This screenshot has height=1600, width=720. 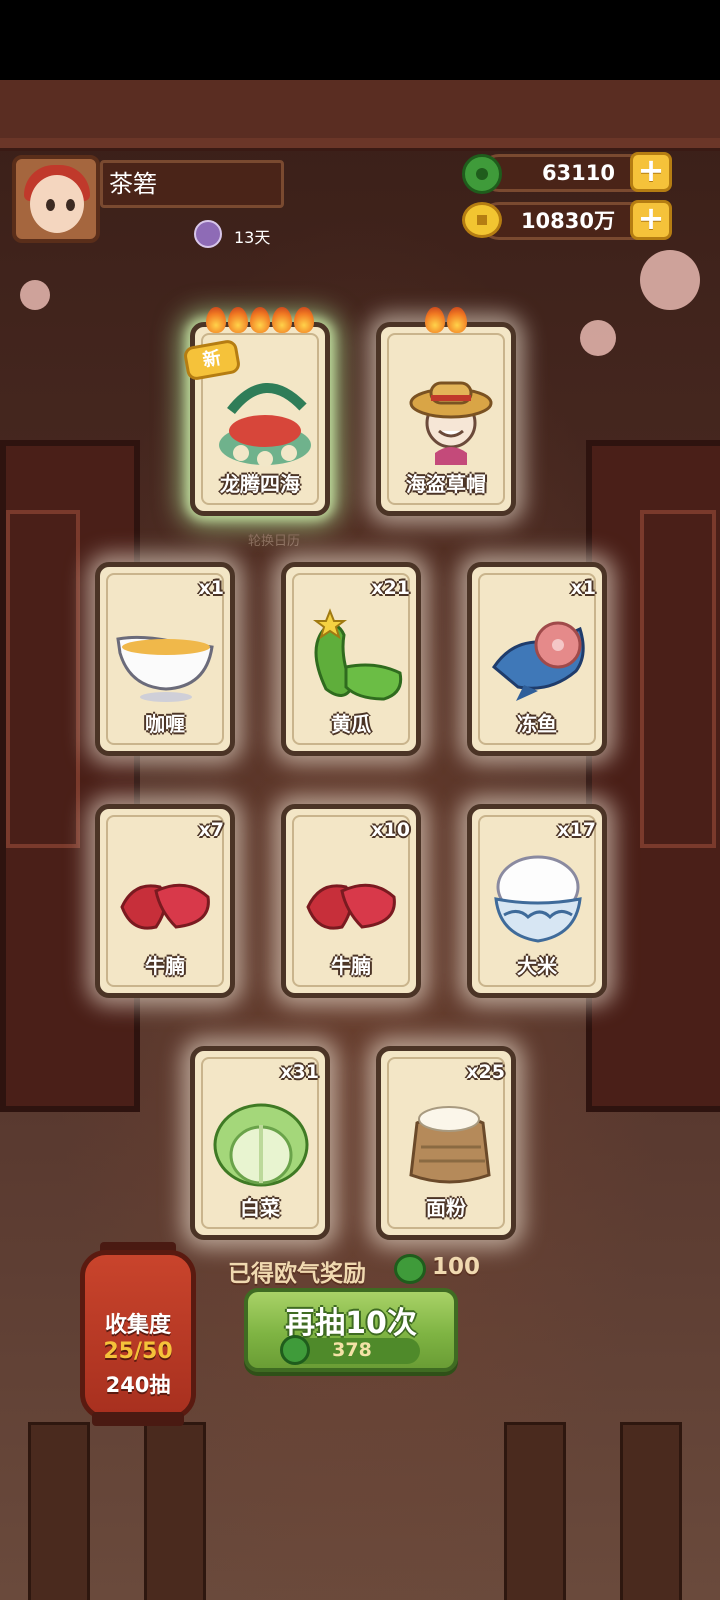 What do you see at coordinates (351, 724) in the screenshot?
I see `card-label: 黄瓜` at bounding box center [351, 724].